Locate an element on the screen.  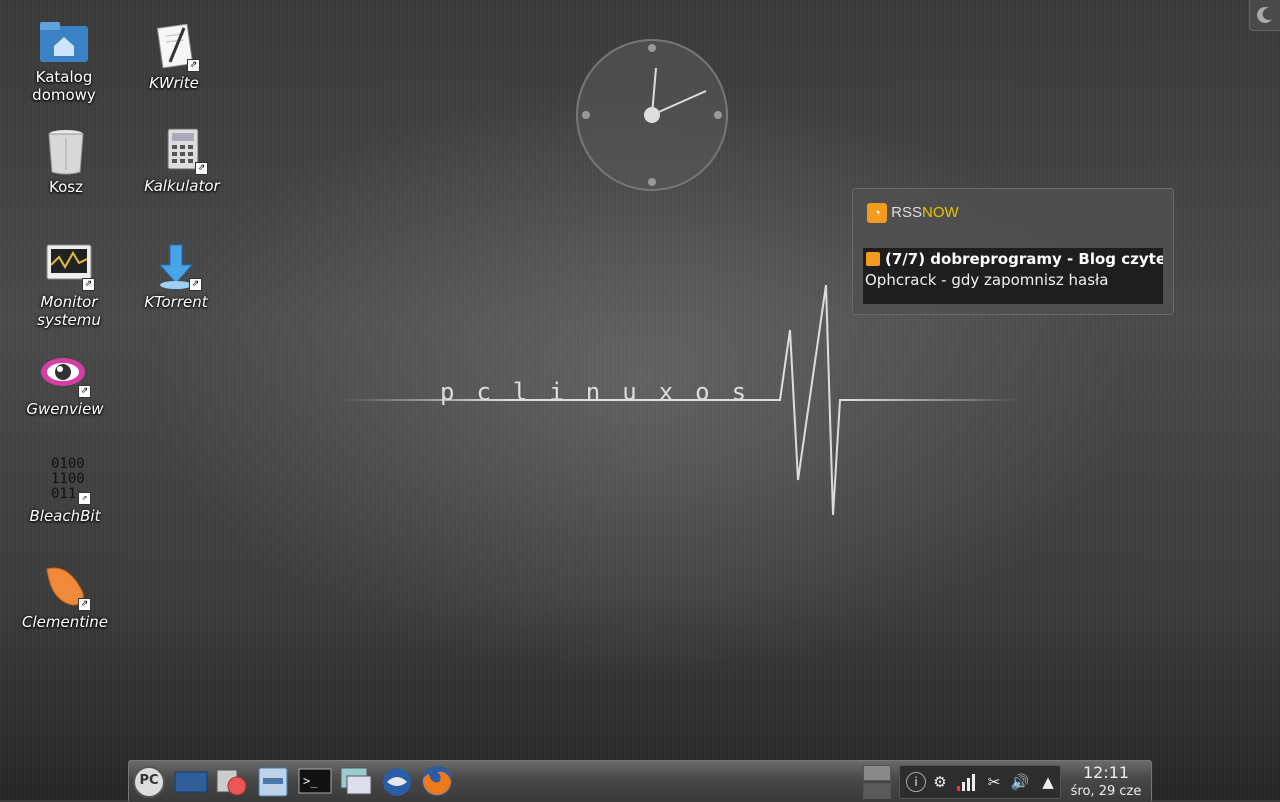
folder-home-icon is located at coordinates (64, 42).